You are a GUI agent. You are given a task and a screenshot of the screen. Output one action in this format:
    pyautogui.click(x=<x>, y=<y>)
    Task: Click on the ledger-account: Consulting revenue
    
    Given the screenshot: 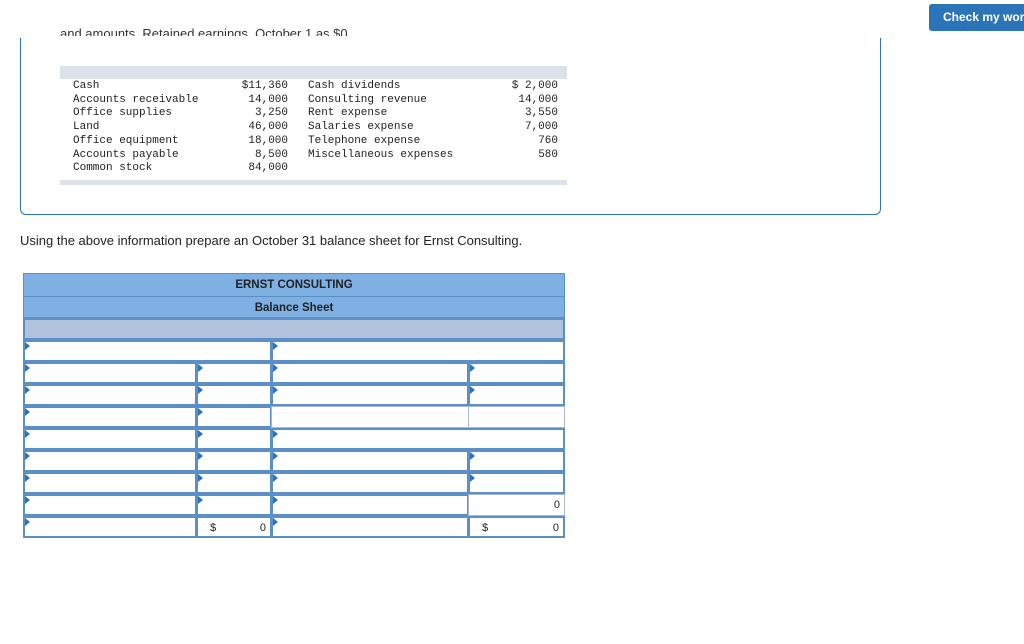 What is the action you would take?
    pyautogui.click(x=367, y=99)
    